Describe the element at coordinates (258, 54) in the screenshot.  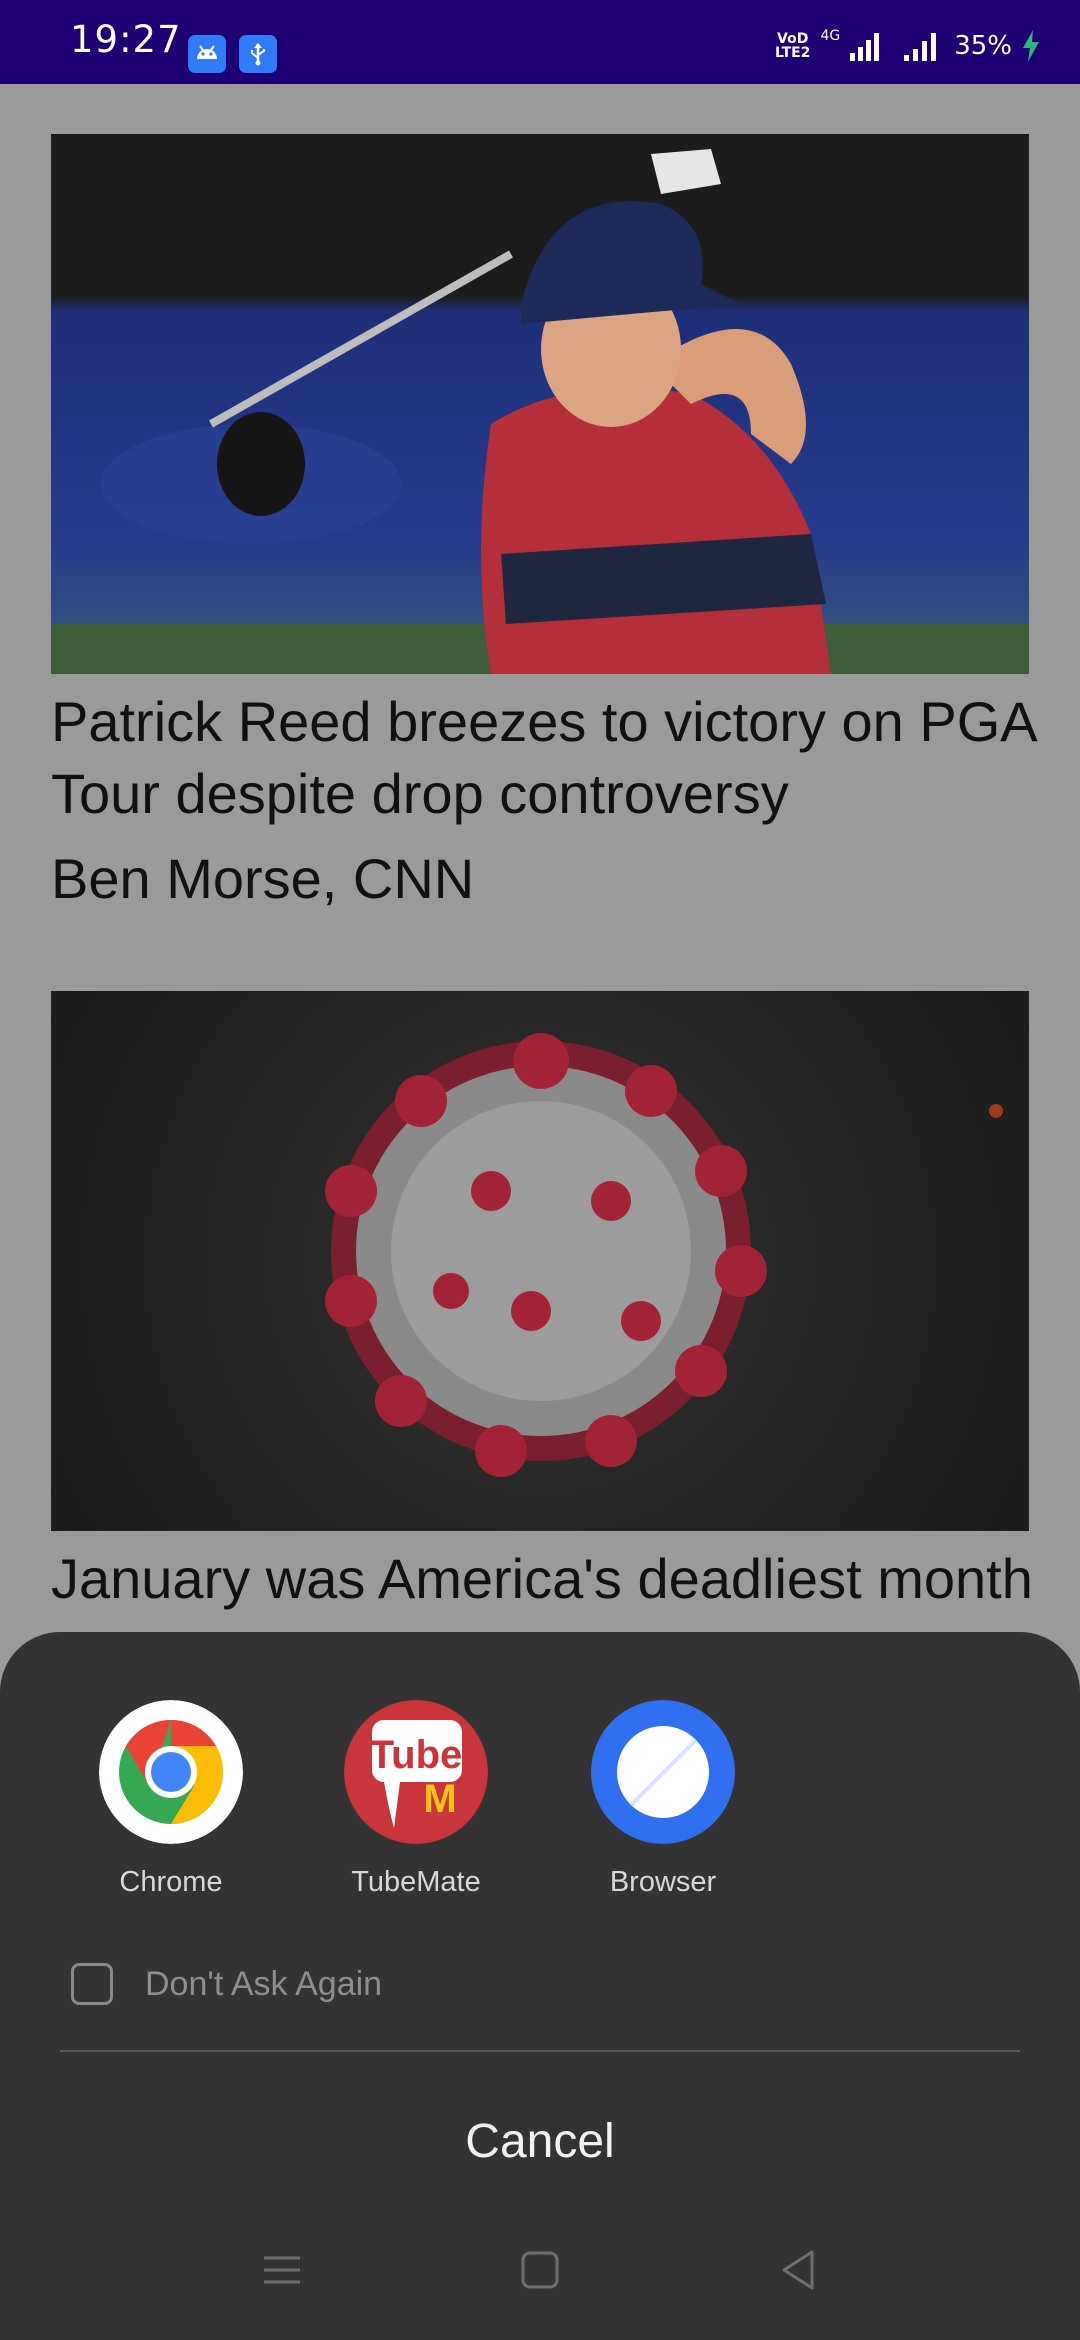
I see `usb-icon` at that location.